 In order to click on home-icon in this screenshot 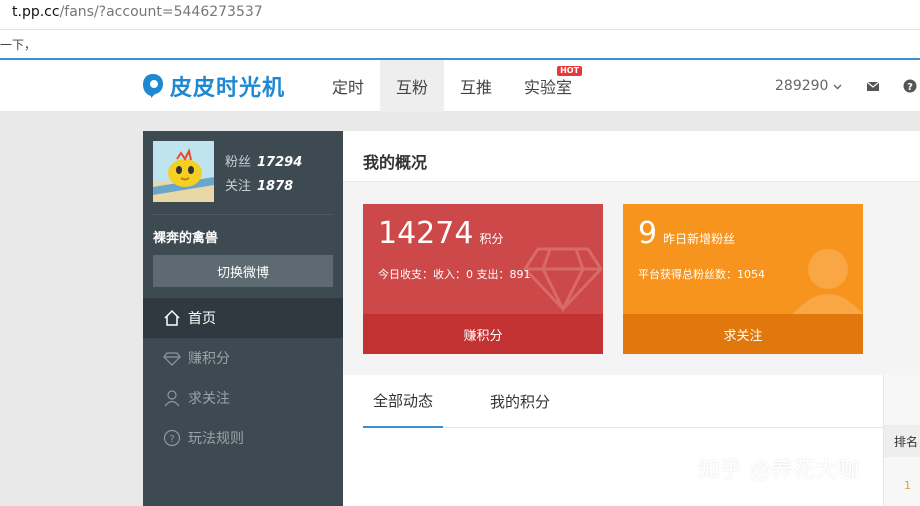, I will do `click(172, 317)`.